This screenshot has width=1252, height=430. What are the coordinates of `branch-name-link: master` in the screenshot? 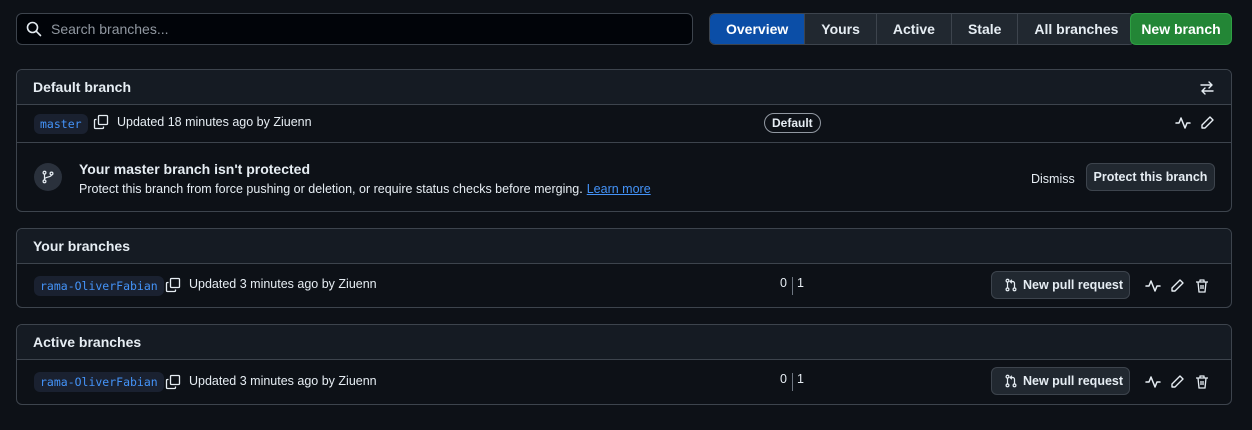 It's located at (61, 124).